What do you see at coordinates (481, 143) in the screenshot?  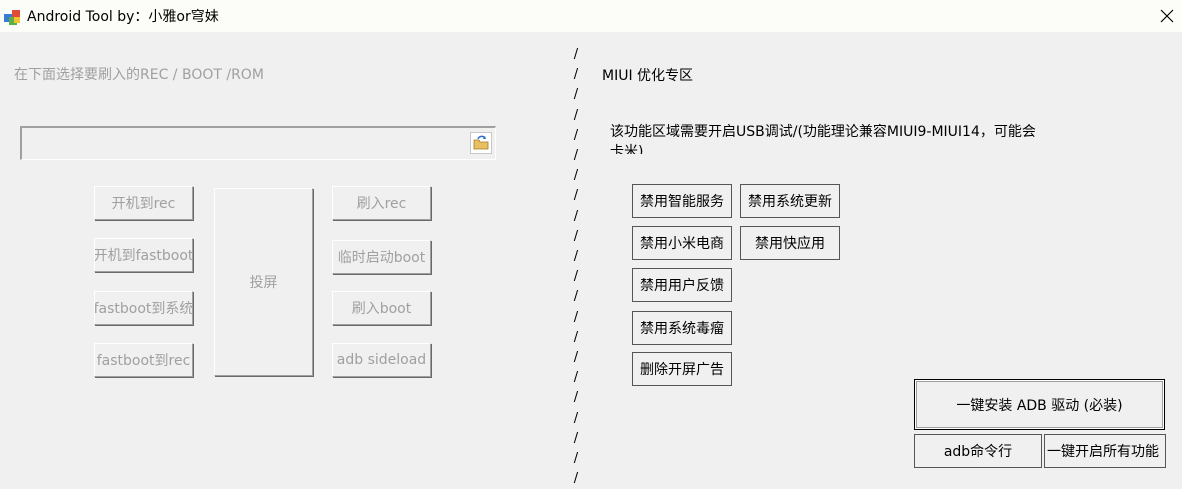 I see `browse-folder-icon` at bounding box center [481, 143].